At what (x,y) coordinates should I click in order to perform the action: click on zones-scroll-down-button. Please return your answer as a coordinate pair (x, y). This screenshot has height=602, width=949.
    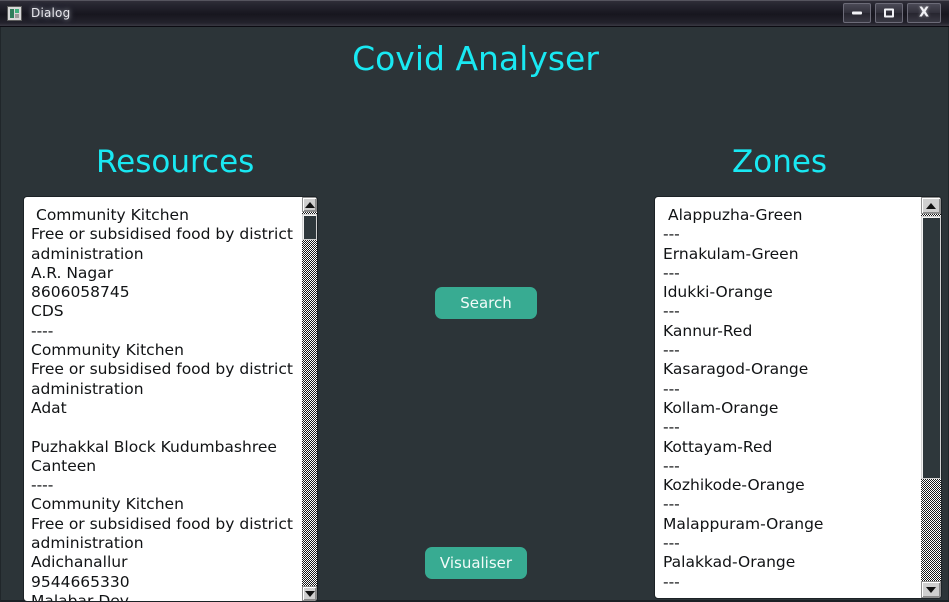
    Looking at the image, I should click on (931, 589).